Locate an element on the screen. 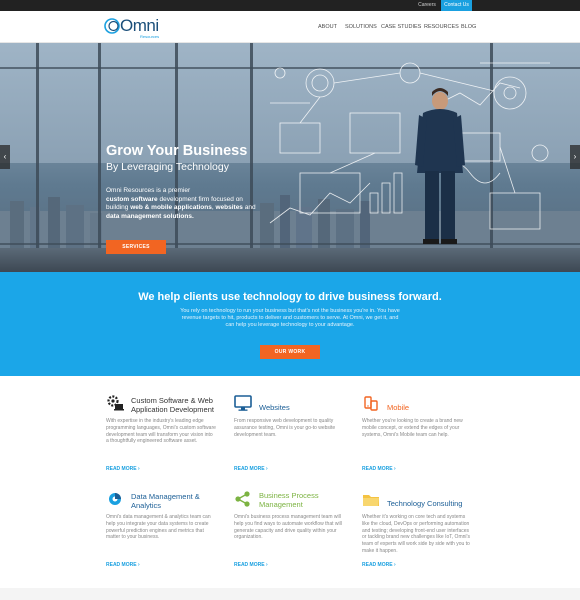  chevron-left-icon: ‹ is located at coordinates (5, 156).